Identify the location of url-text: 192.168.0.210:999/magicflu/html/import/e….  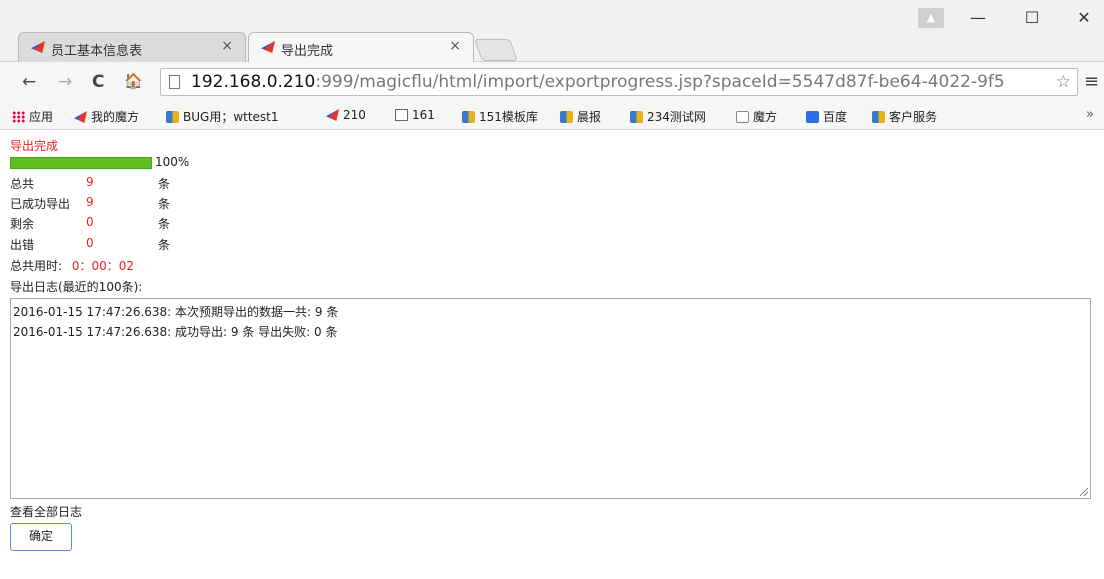
(616, 82).